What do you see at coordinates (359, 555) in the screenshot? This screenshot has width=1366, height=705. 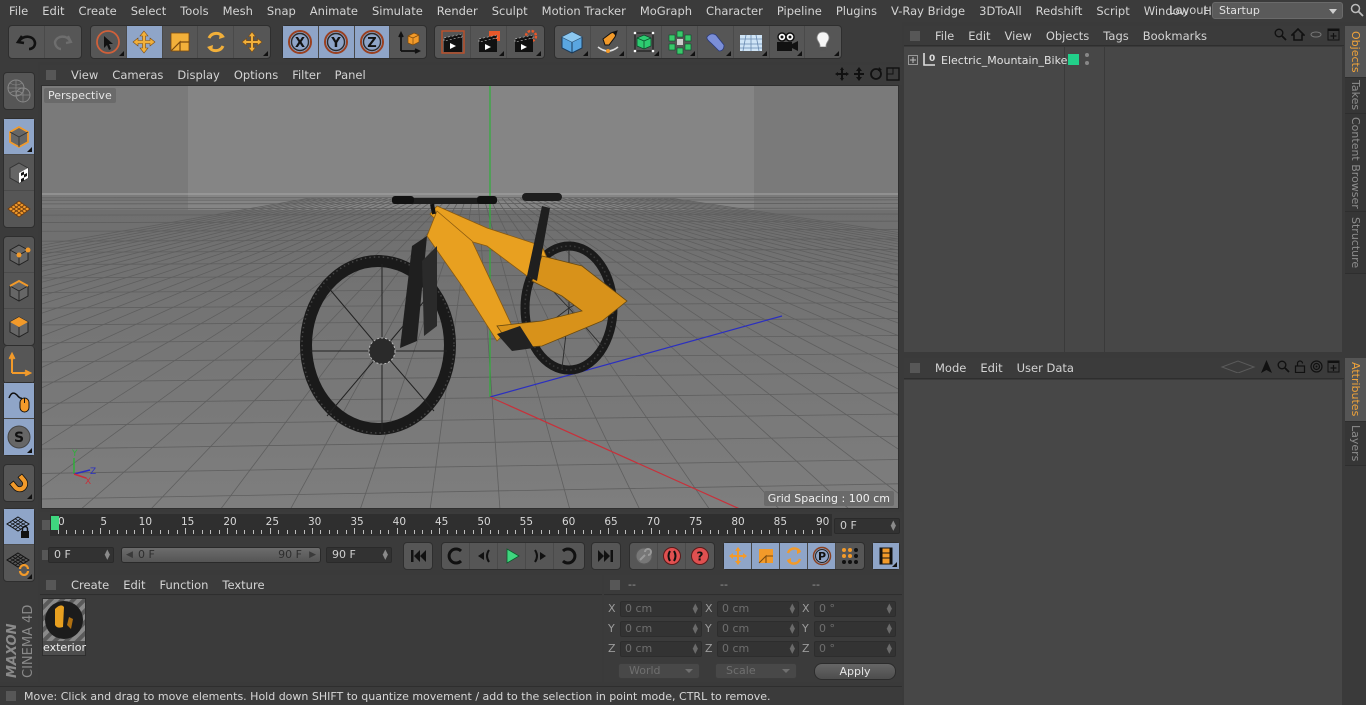 I see `end-frame-field: 90 F ▲ ▼` at bounding box center [359, 555].